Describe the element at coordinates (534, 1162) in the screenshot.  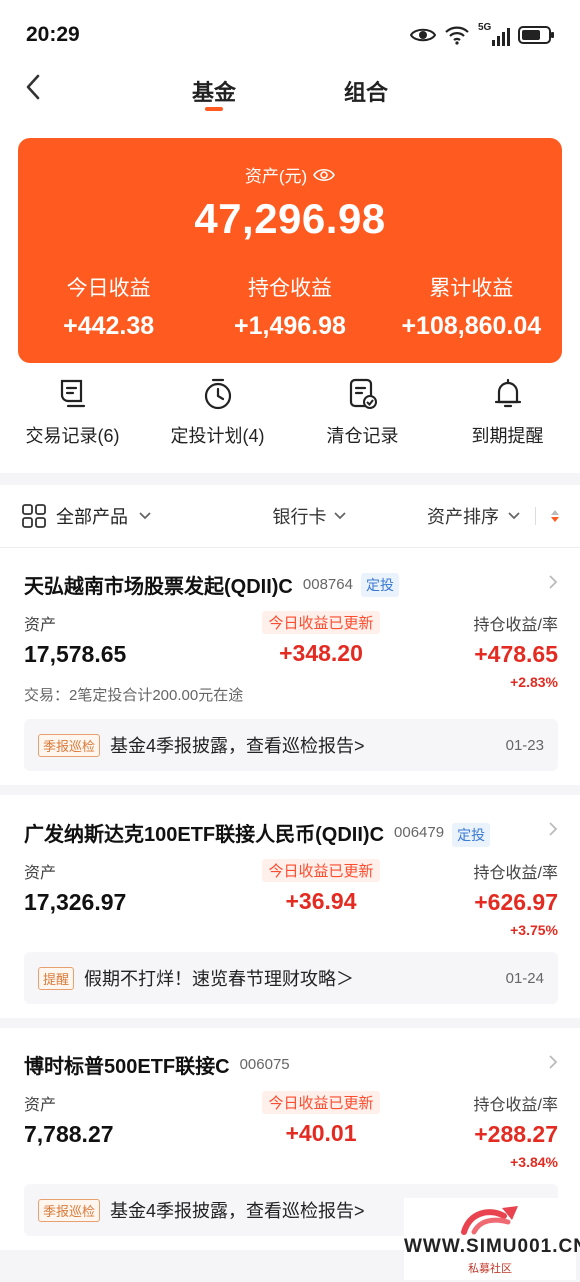
I see `fund-holding-rate: +3.84%` at that location.